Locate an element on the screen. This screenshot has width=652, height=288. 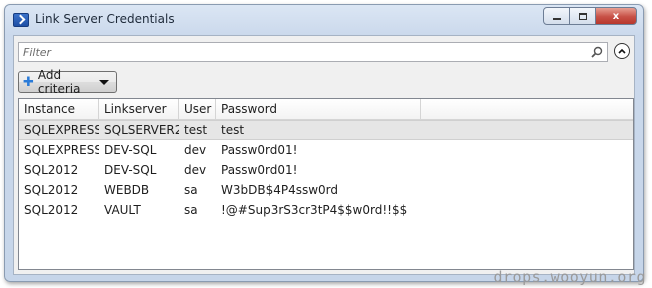
column-header-filler is located at coordinates (527, 109).